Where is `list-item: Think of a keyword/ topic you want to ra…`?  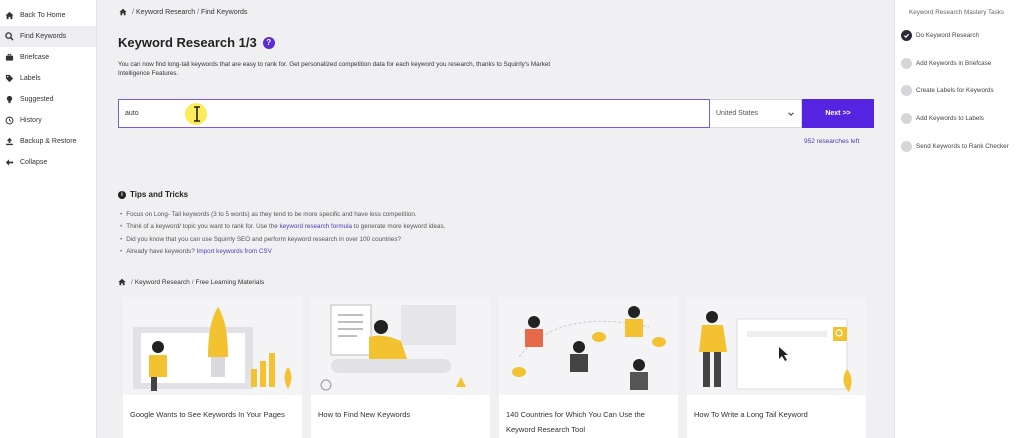 list-item: Think of a keyword/ topic you want to ra… is located at coordinates (282, 227).